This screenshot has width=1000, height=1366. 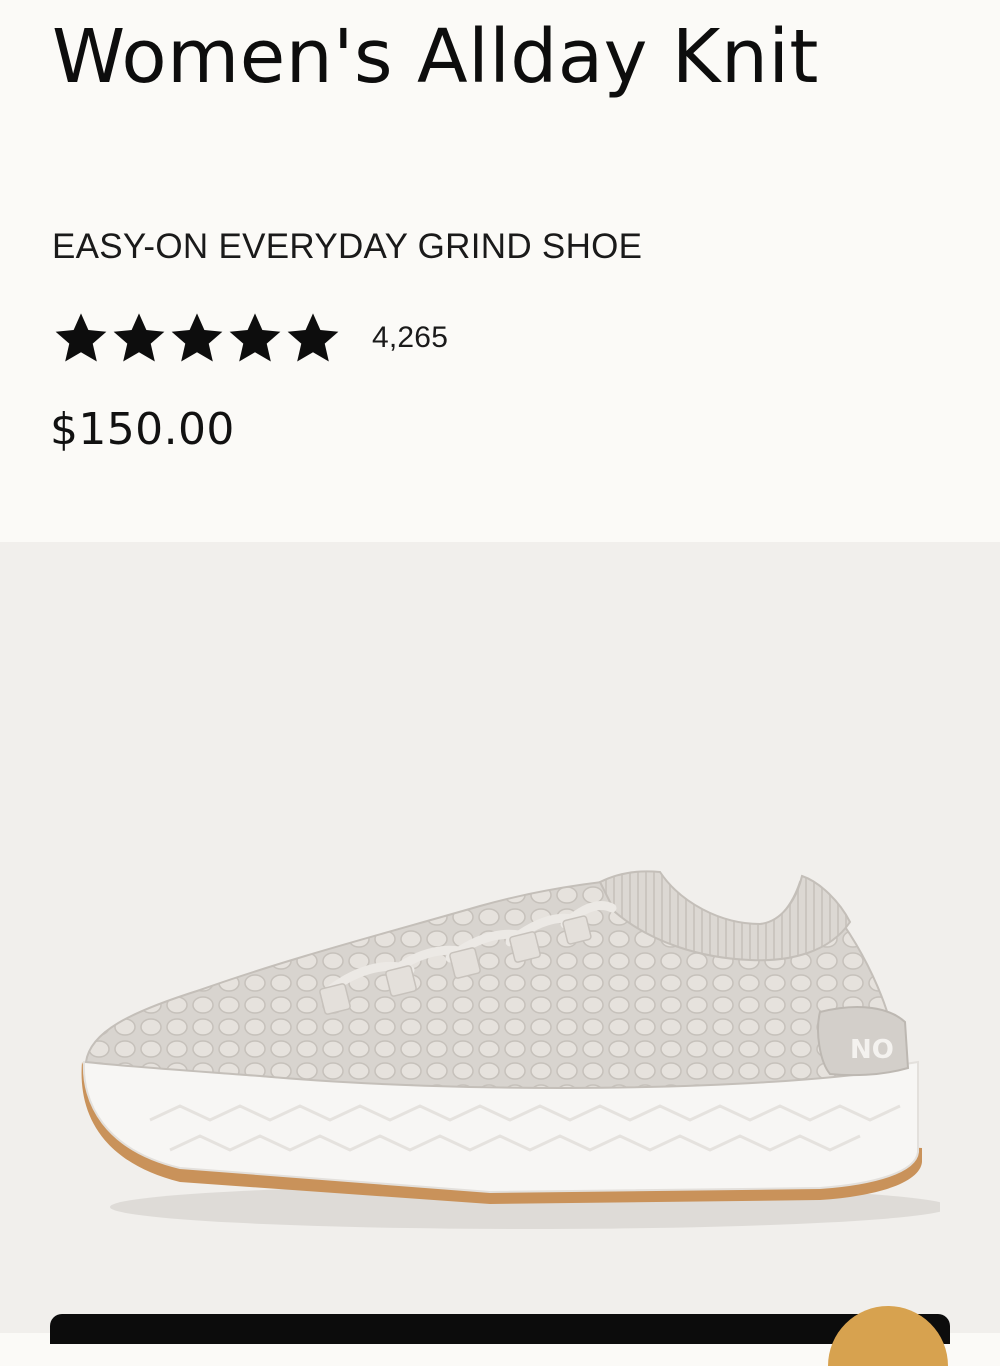 What do you see at coordinates (410, 338) in the screenshot?
I see `review-count: 4,265` at bounding box center [410, 338].